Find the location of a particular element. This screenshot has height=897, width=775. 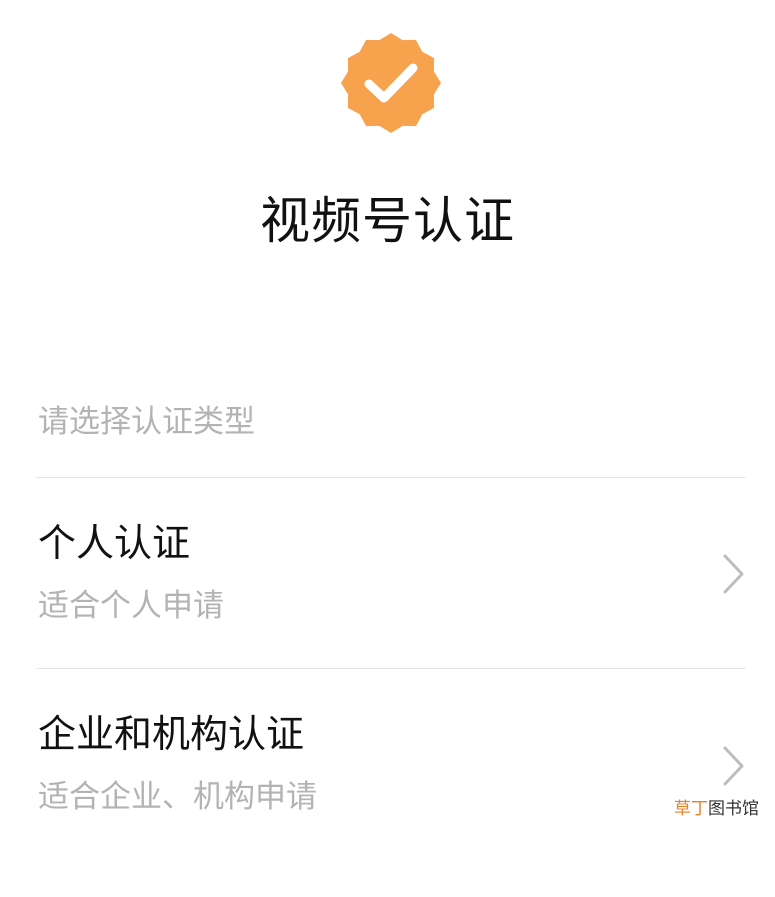

watermark-text: 图书馆 is located at coordinates (733, 809).